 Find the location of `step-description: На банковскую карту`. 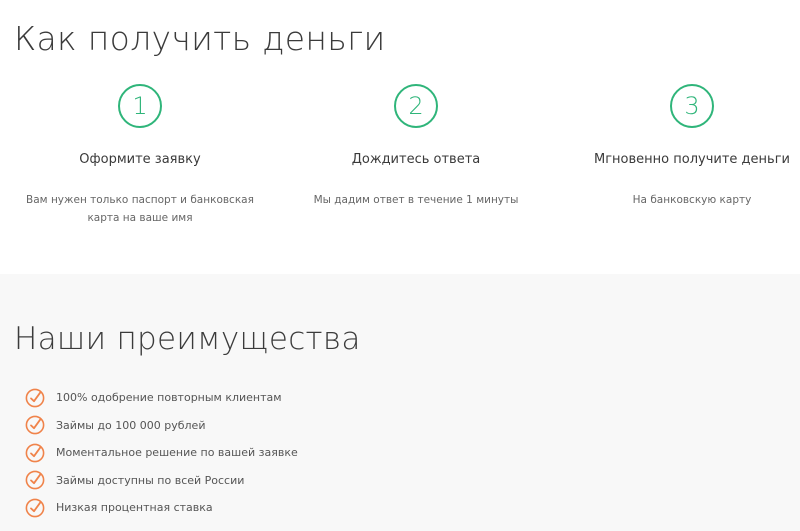

step-description: На банковскую карту is located at coordinates (692, 200).